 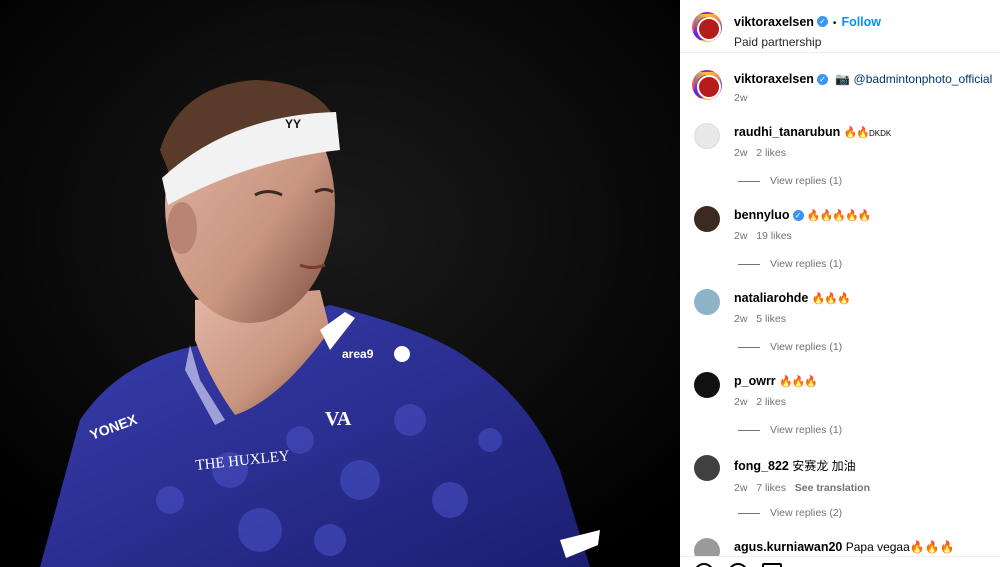 What do you see at coordinates (293, 124) in the screenshot?
I see `headband-logo: YY` at bounding box center [293, 124].